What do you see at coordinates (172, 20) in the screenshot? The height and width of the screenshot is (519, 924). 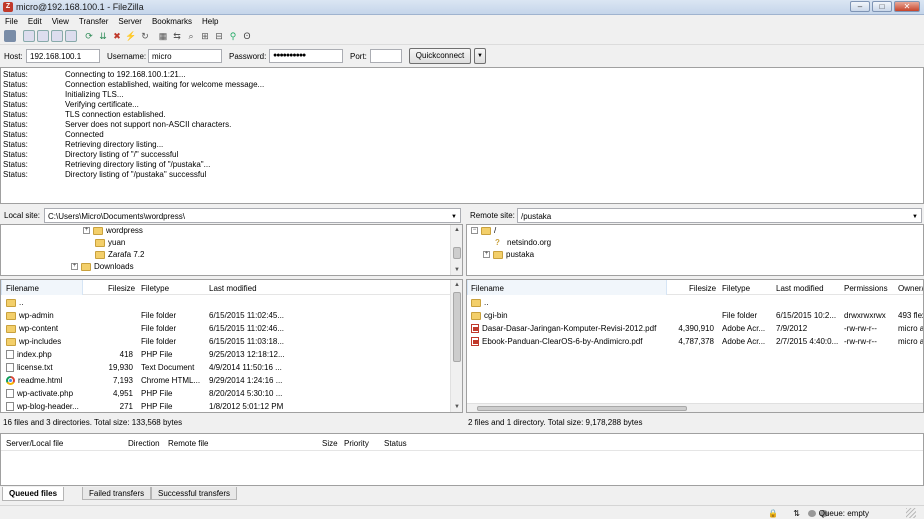 I see `menu-bookmarks: Bookmarks` at bounding box center [172, 20].